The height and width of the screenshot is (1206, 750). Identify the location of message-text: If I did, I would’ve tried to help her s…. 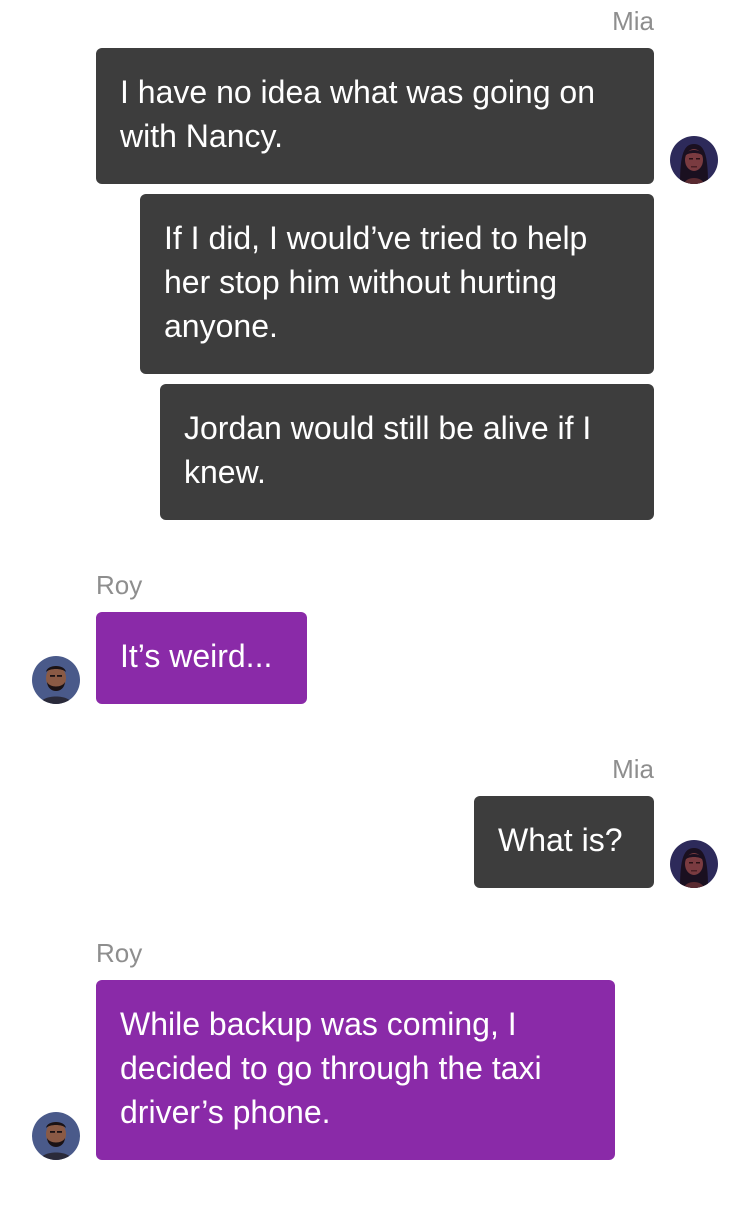
(376, 282).